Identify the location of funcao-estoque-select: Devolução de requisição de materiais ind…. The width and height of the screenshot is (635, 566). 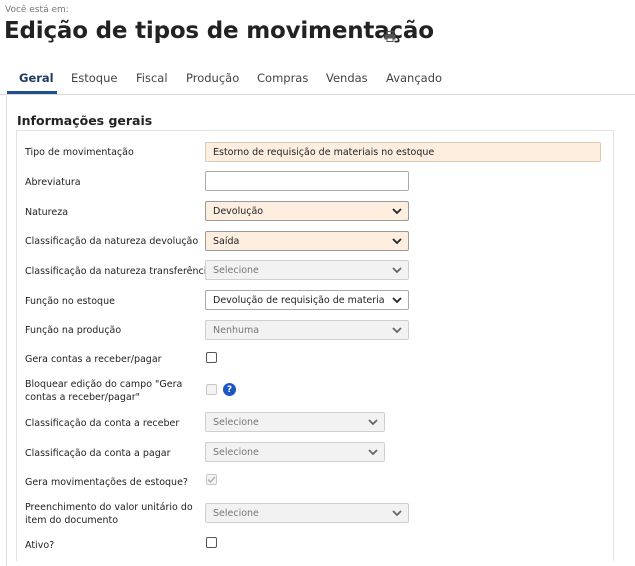
(307, 300).